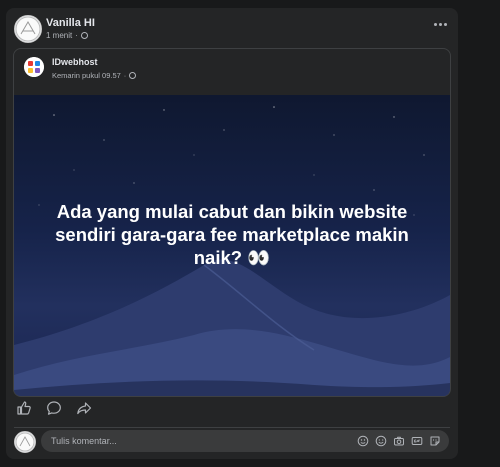  What do you see at coordinates (435, 441) in the screenshot?
I see `sticker-icon` at bounding box center [435, 441].